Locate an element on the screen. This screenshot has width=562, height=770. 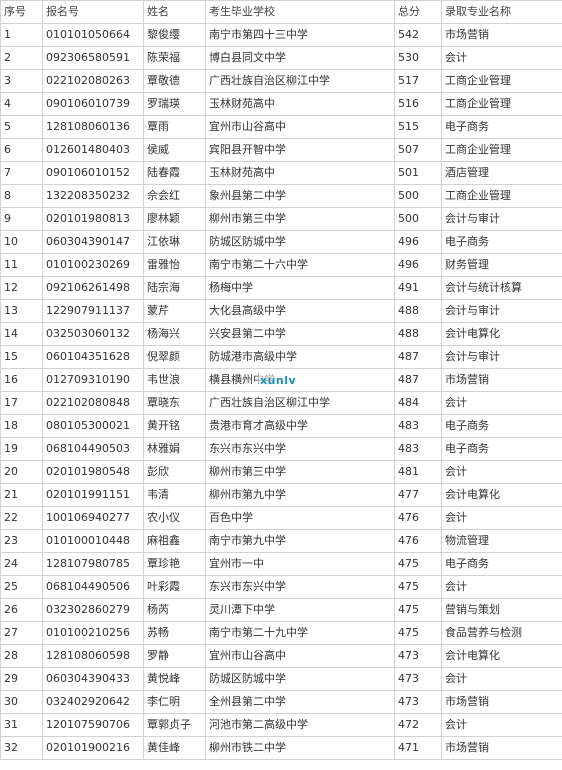
cell-seq: 7 is located at coordinates (21, 173).